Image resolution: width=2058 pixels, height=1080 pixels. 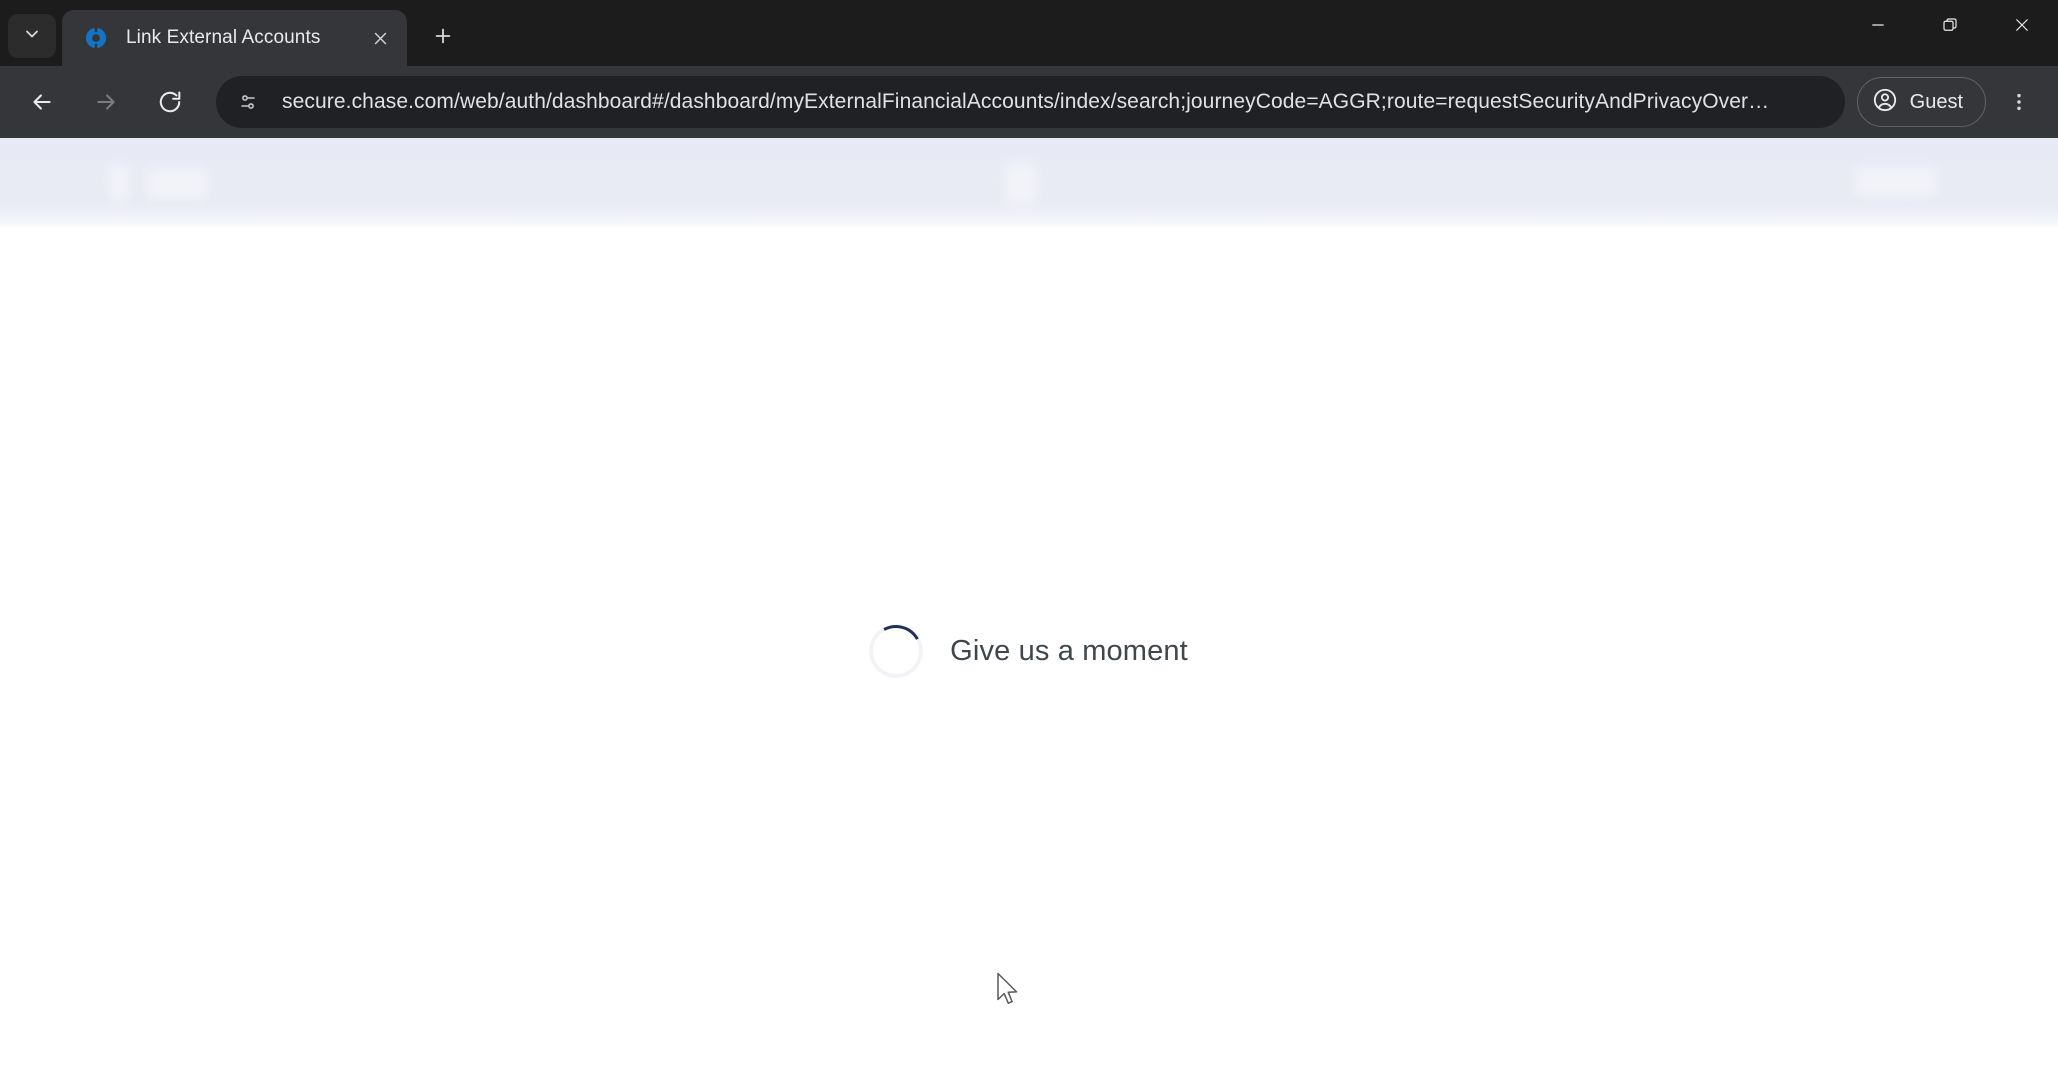 What do you see at coordinates (96, 38) in the screenshot?
I see `chase-logo-icon` at bounding box center [96, 38].